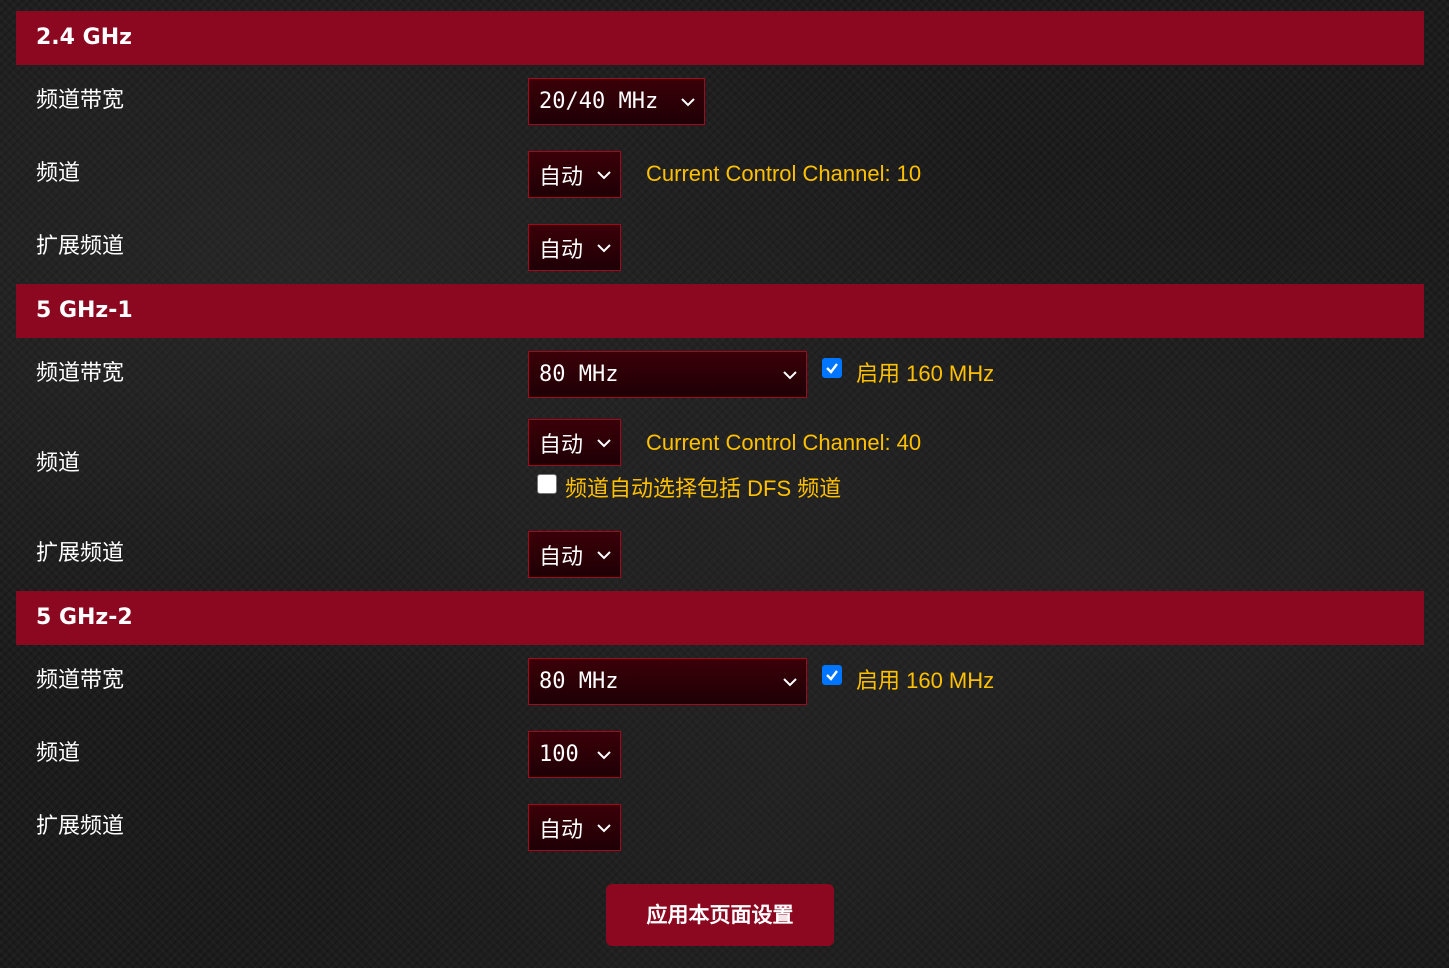 The image size is (1449, 968). I want to click on ext-channel-label-2-4ghz: 扩展频道, so click(80, 246).